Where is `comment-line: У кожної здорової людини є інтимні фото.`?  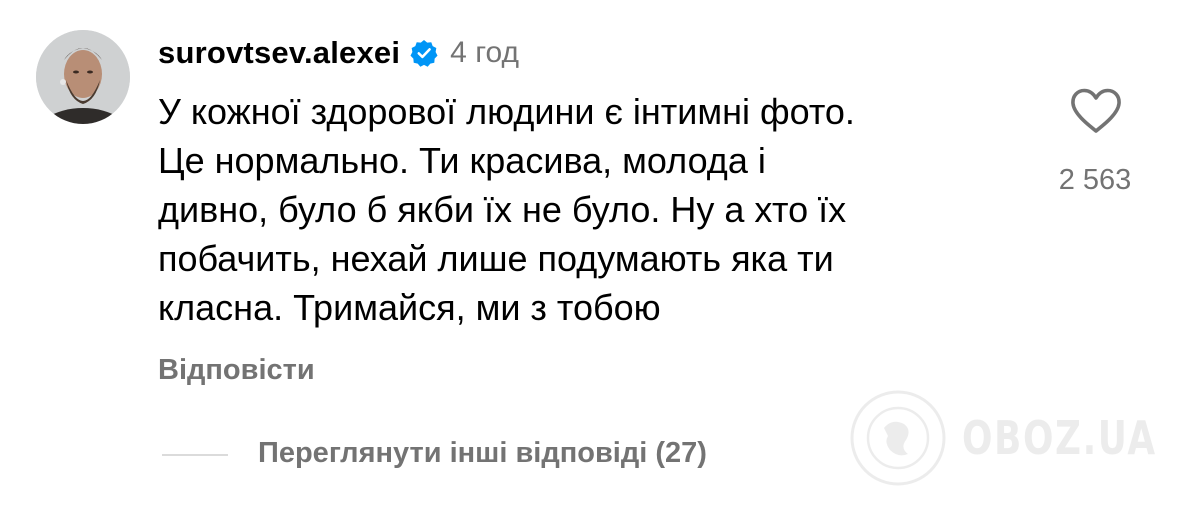 comment-line: У кожної здорової людини є інтимні фото. is located at coordinates (506, 111).